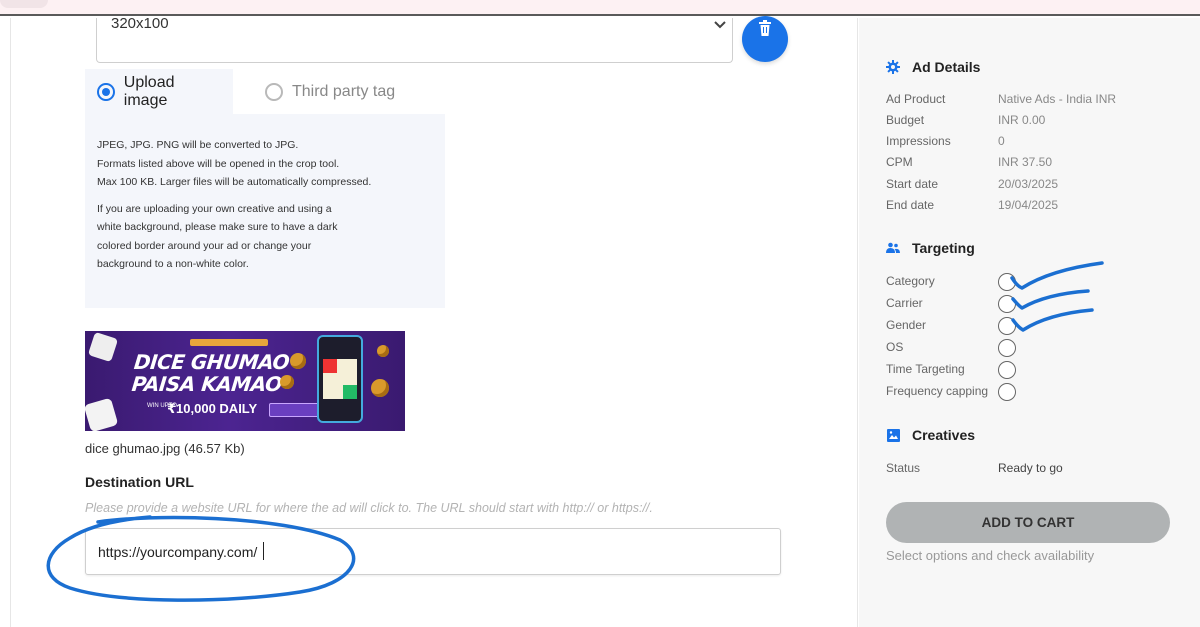 Image resolution: width=1200 pixels, height=627 pixels. I want to click on delete-size-button, so click(765, 39).